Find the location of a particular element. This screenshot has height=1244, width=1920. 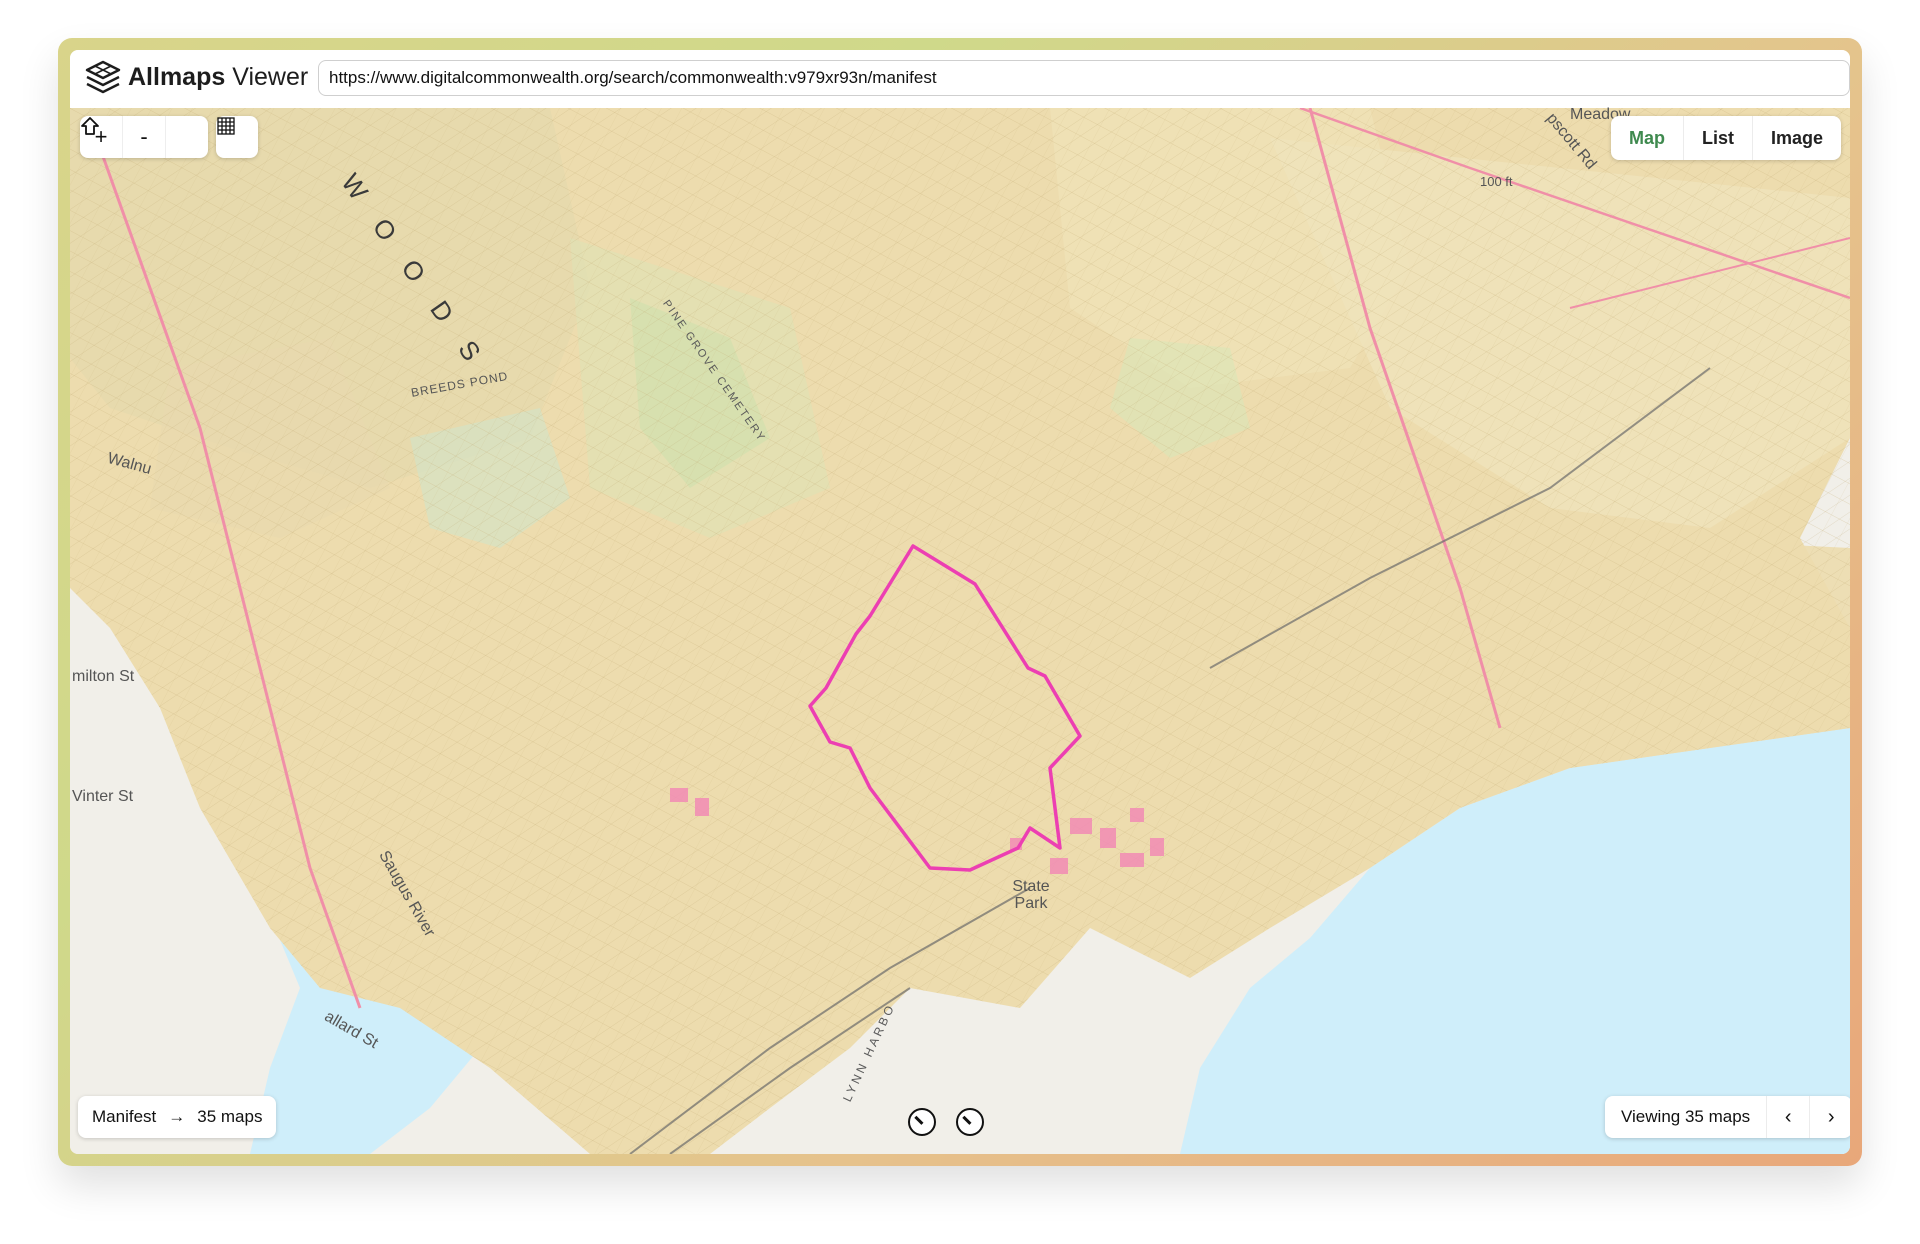

app-title: Allmaps Viewer is located at coordinates (218, 77).